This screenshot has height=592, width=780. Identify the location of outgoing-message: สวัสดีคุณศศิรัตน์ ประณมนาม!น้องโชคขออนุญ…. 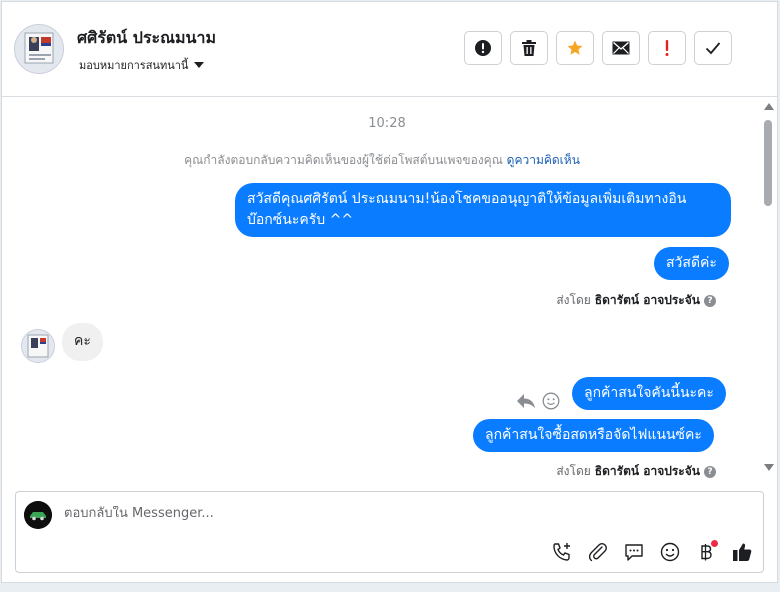
(483, 210).